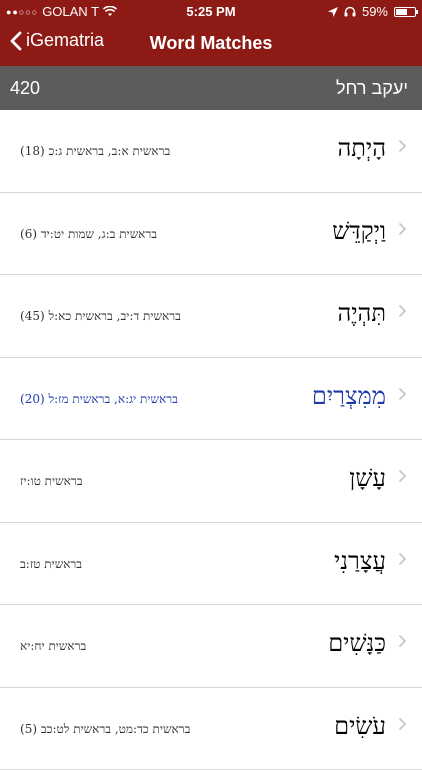  What do you see at coordinates (211, 564) in the screenshot?
I see `list-item: עֲצָרַנִי בראשית טז:ב` at bounding box center [211, 564].